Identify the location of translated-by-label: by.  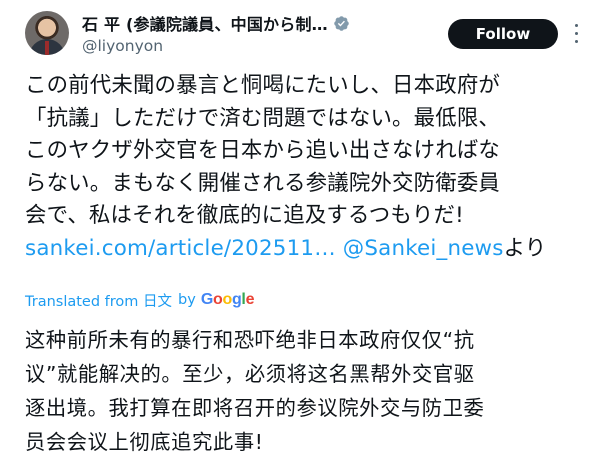
(187, 300).